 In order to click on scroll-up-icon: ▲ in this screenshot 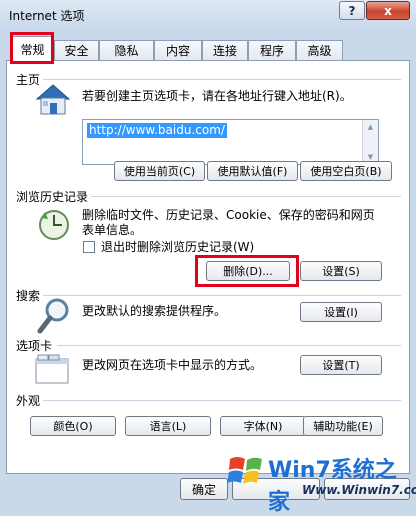, I will do `click(370, 127)`.